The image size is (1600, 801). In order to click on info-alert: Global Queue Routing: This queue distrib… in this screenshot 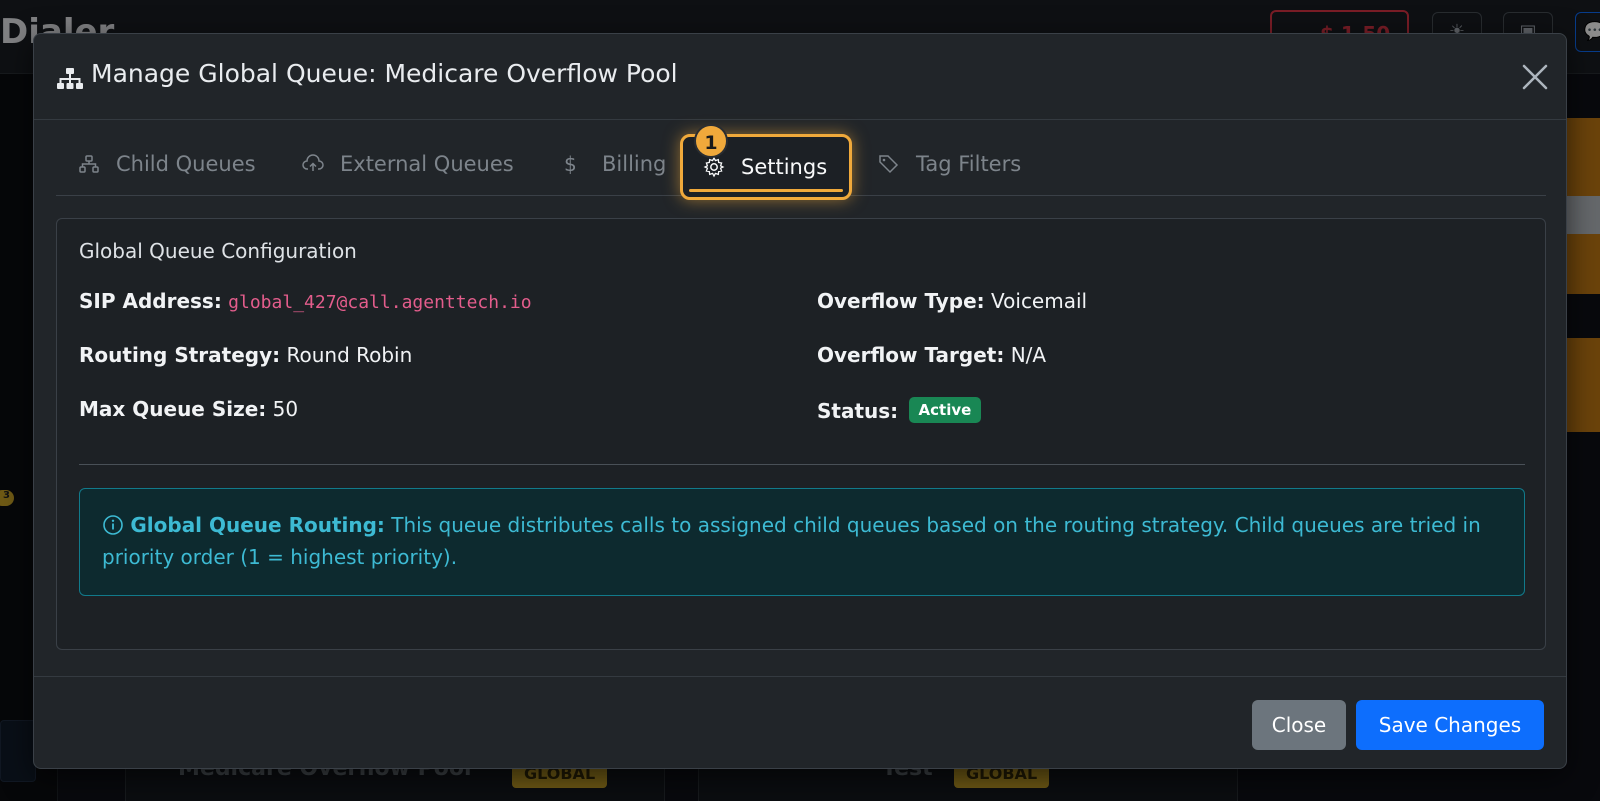, I will do `click(802, 542)`.